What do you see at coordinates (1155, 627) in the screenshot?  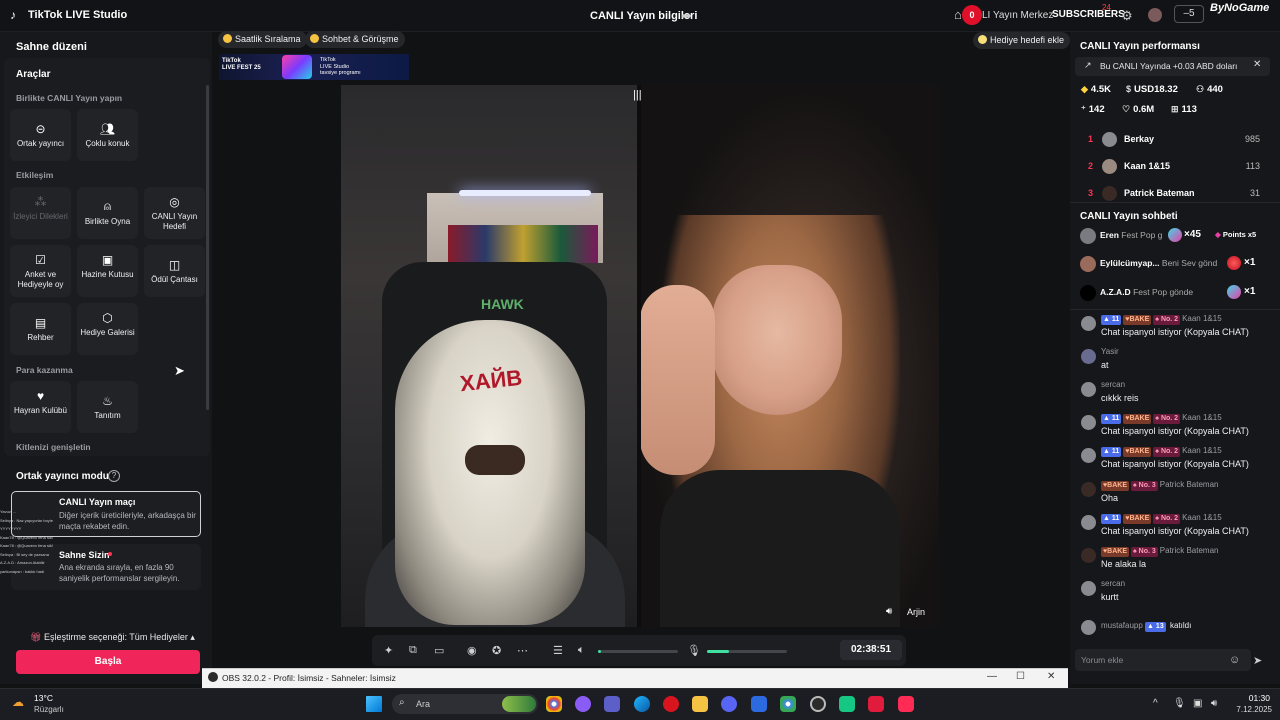 I see `level-badge: ▲ 13` at bounding box center [1155, 627].